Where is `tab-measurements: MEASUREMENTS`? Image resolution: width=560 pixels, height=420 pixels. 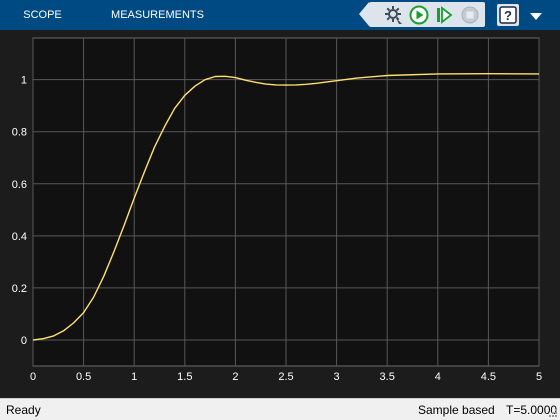
tab-measurements: MEASUREMENTS is located at coordinates (157, 15).